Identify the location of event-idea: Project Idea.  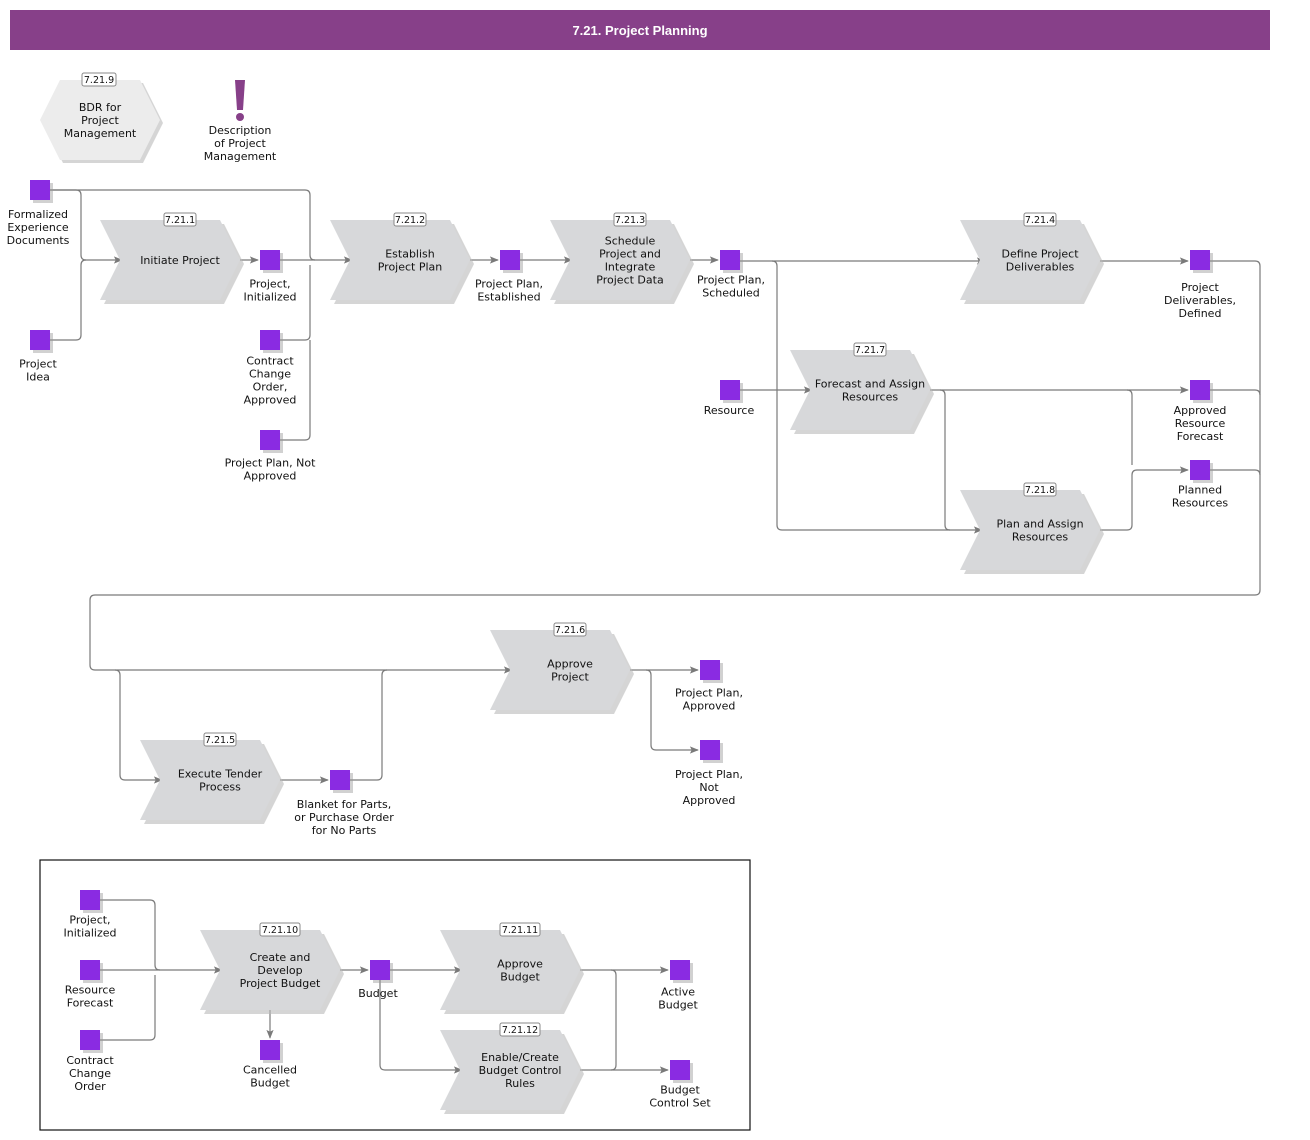
(38, 357).